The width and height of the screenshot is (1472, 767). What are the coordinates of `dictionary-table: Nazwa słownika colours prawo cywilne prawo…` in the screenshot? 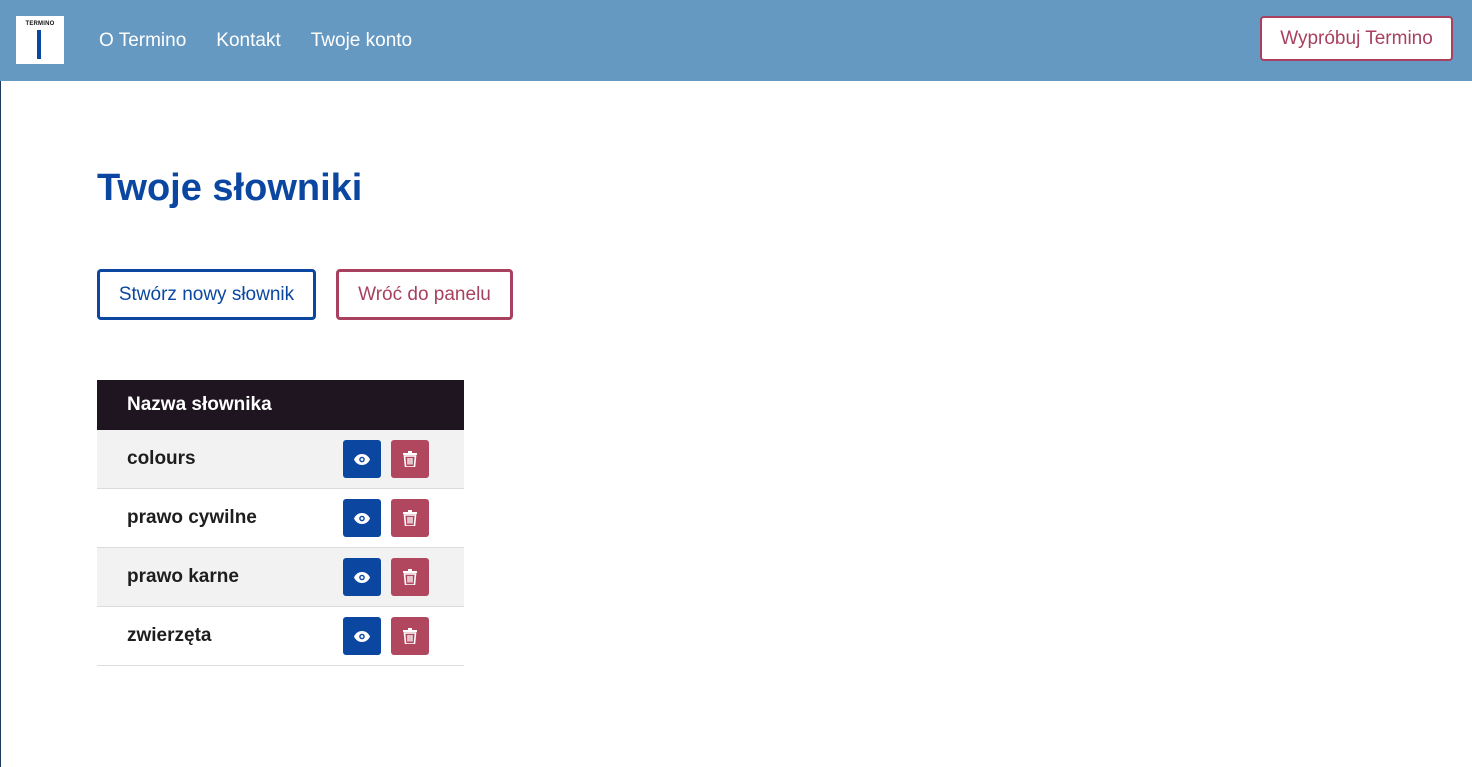 It's located at (280, 523).